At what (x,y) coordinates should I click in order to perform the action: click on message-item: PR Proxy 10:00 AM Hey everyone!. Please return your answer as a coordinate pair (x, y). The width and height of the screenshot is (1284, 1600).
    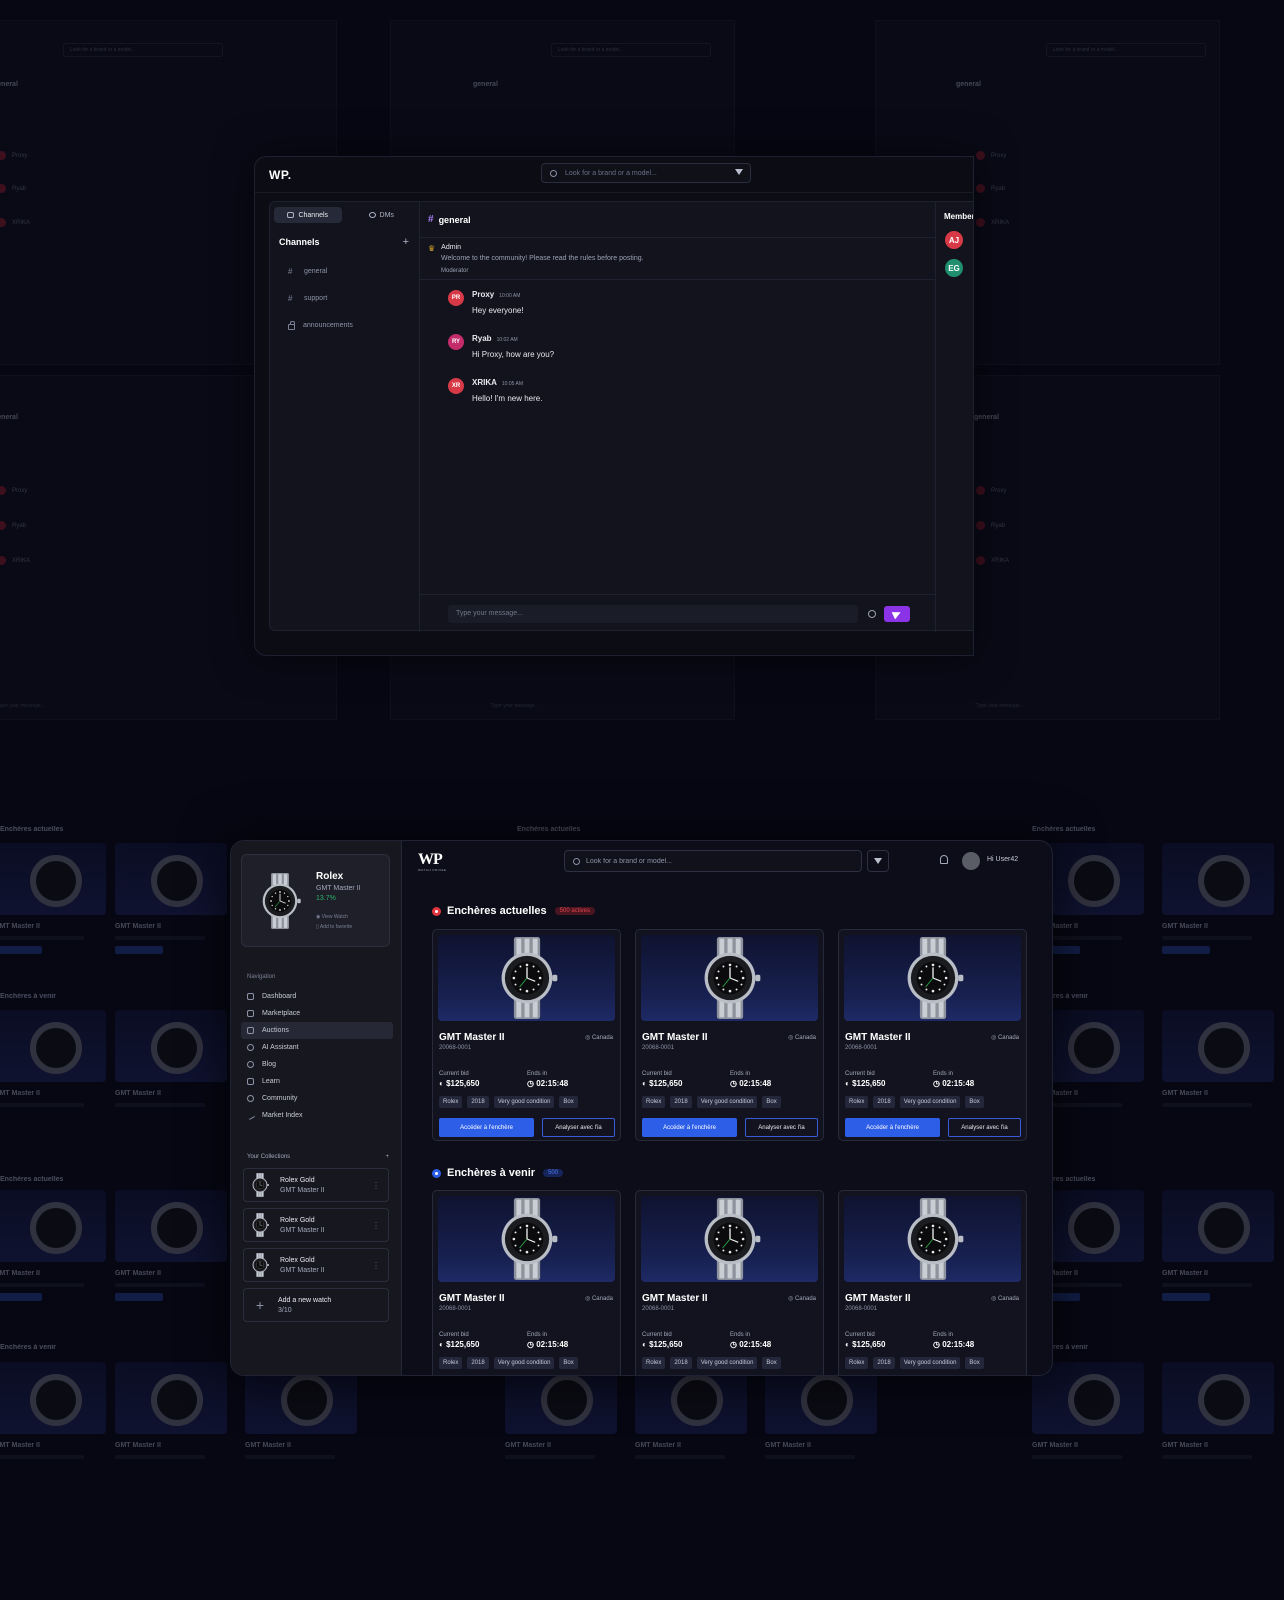
    Looking at the image, I should click on (677, 312).